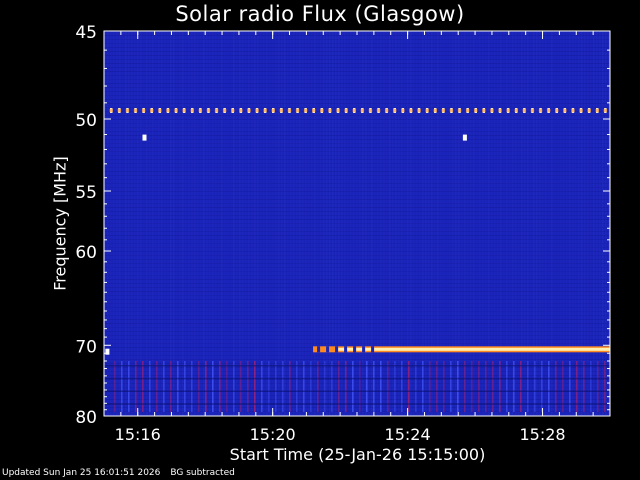 The height and width of the screenshot is (480, 640). What do you see at coordinates (202, 473) in the screenshot?
I see `bg-note: BG subtracted` at bounding box center [202, 473].